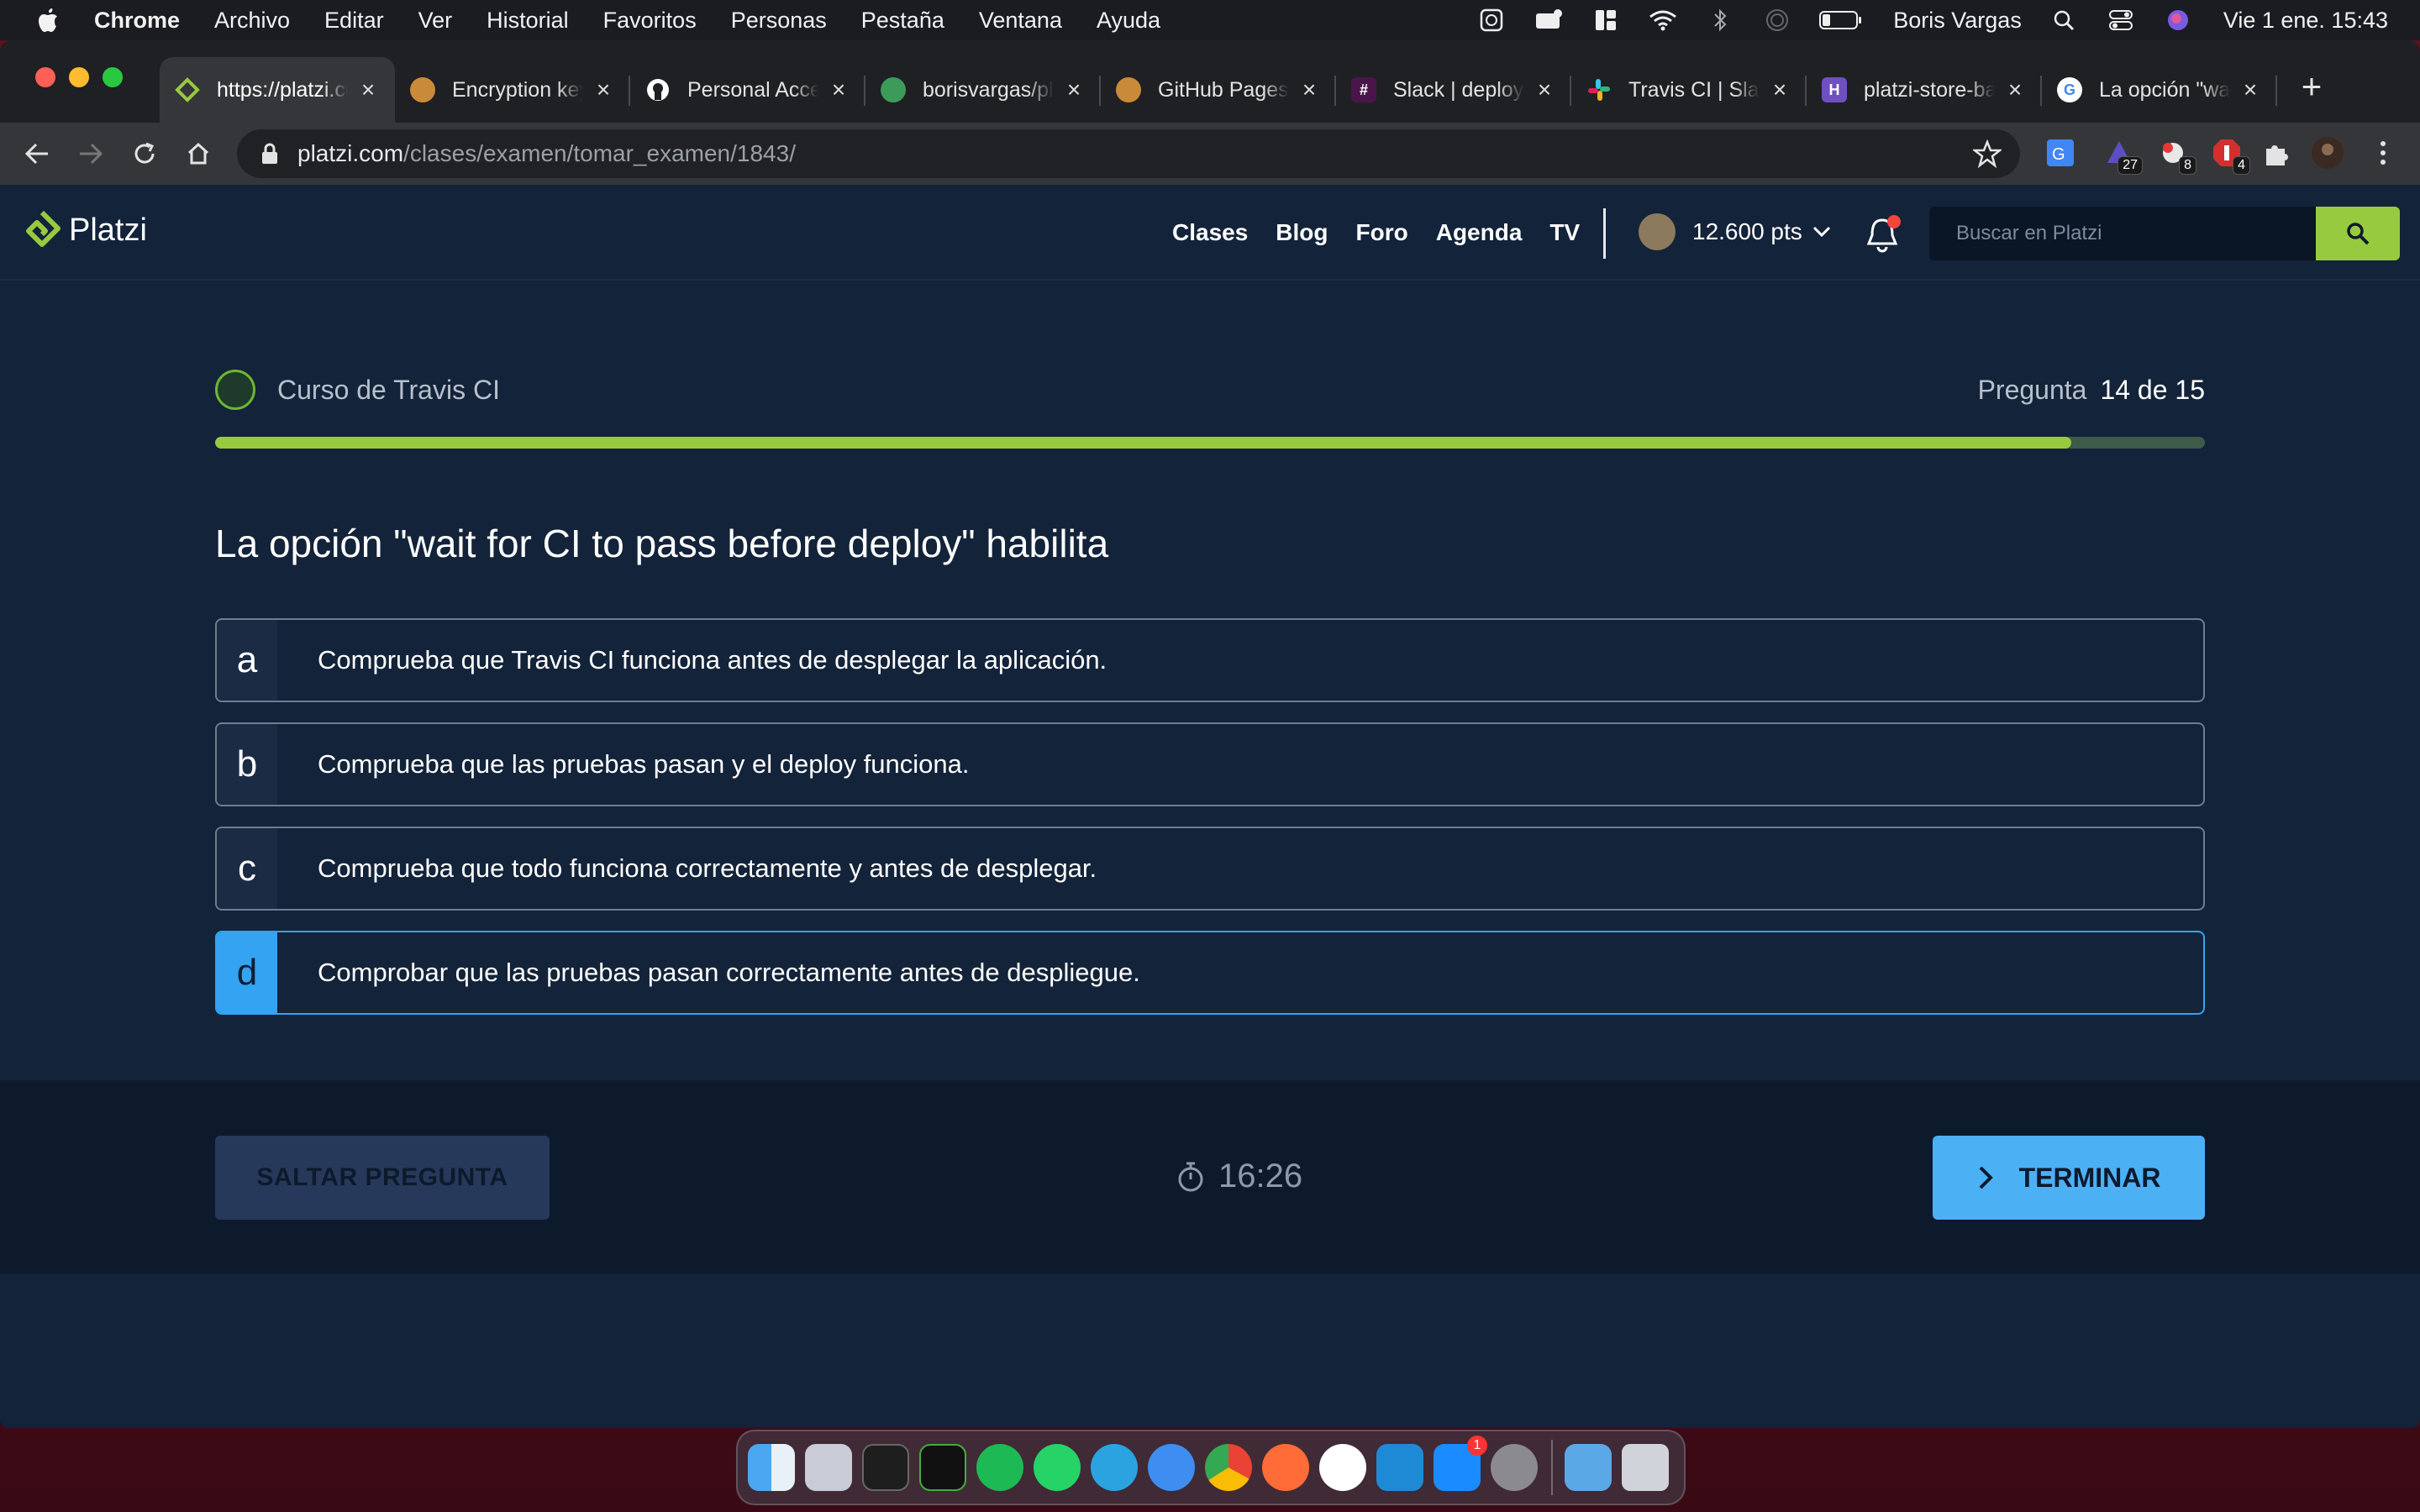 The height and width of the screenshot is (1512, 2420). What do you see at coordinates (2178, 20) in the screenshot?
I see `siri-icon` at bounding box center [2178, 20].